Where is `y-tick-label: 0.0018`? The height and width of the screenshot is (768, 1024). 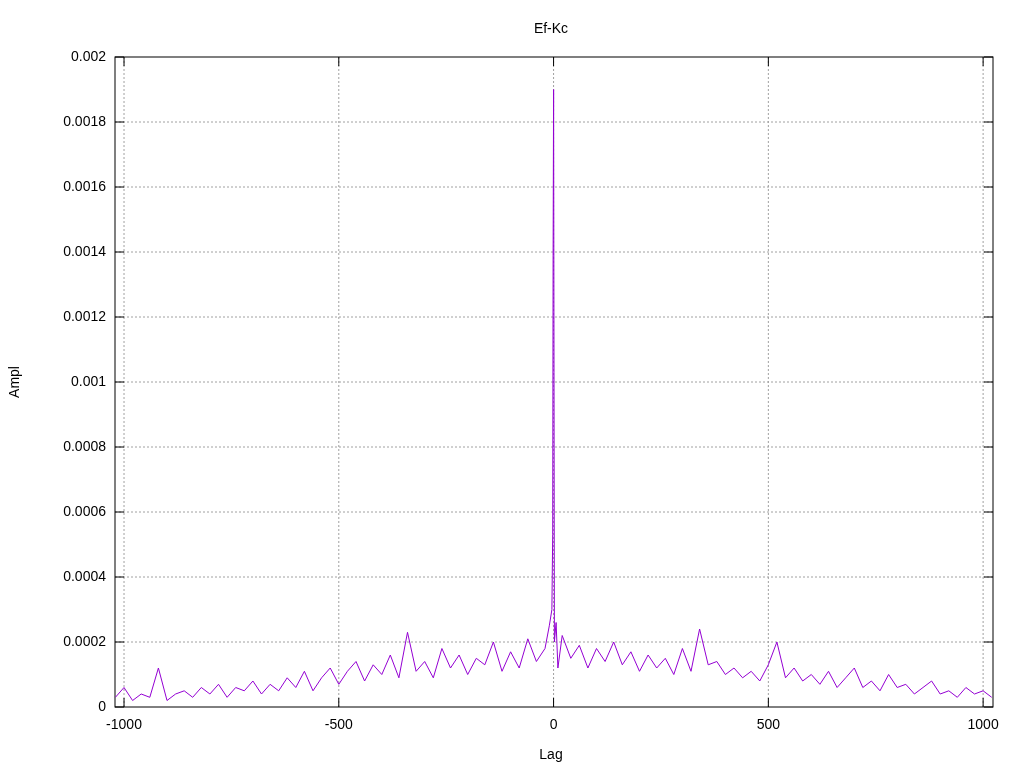 y-tick-label: 0.0018 is located at coordinates (84, 121).